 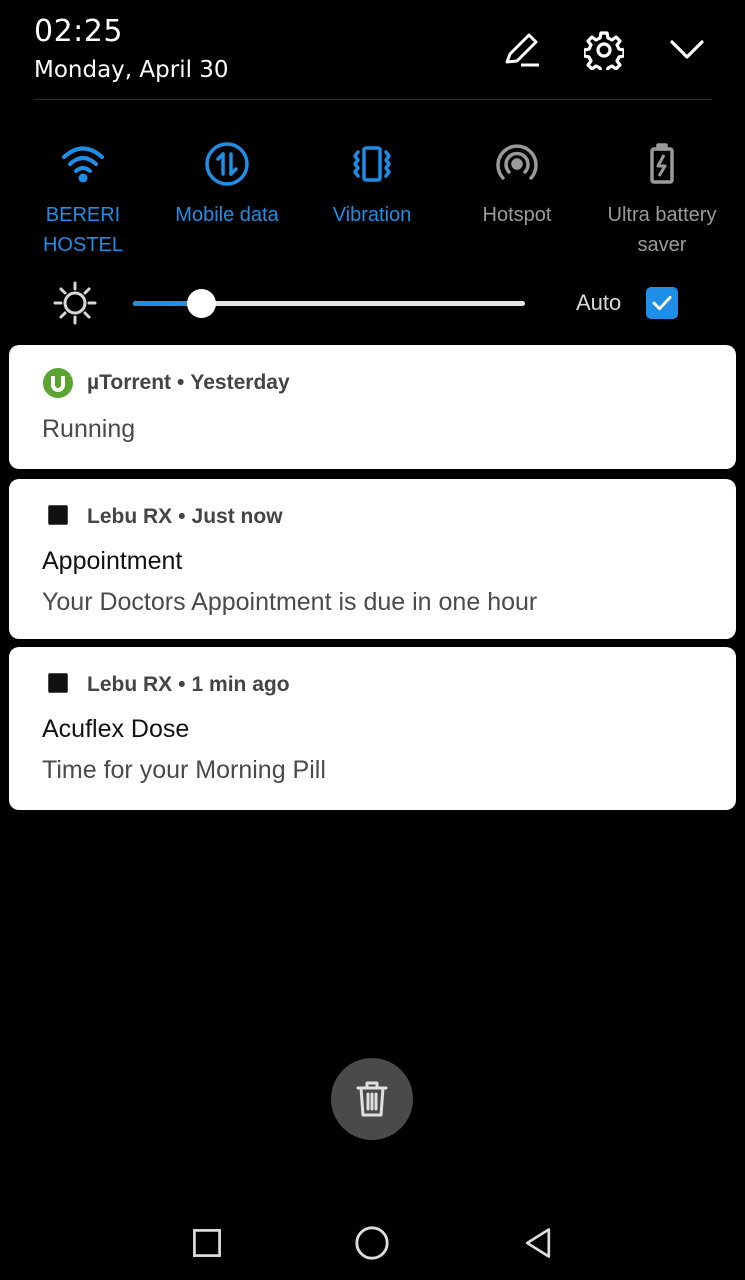 I want to click on back-triangle-icon, so click(x=538, y=1243).